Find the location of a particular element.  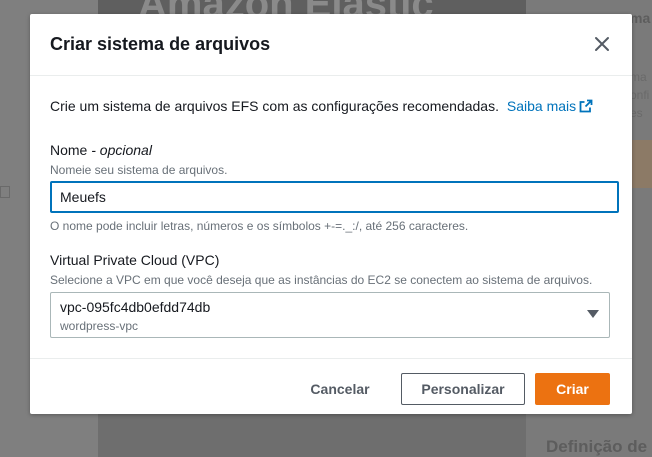

optional-label: - opcional is located at coordinates (119, 150).